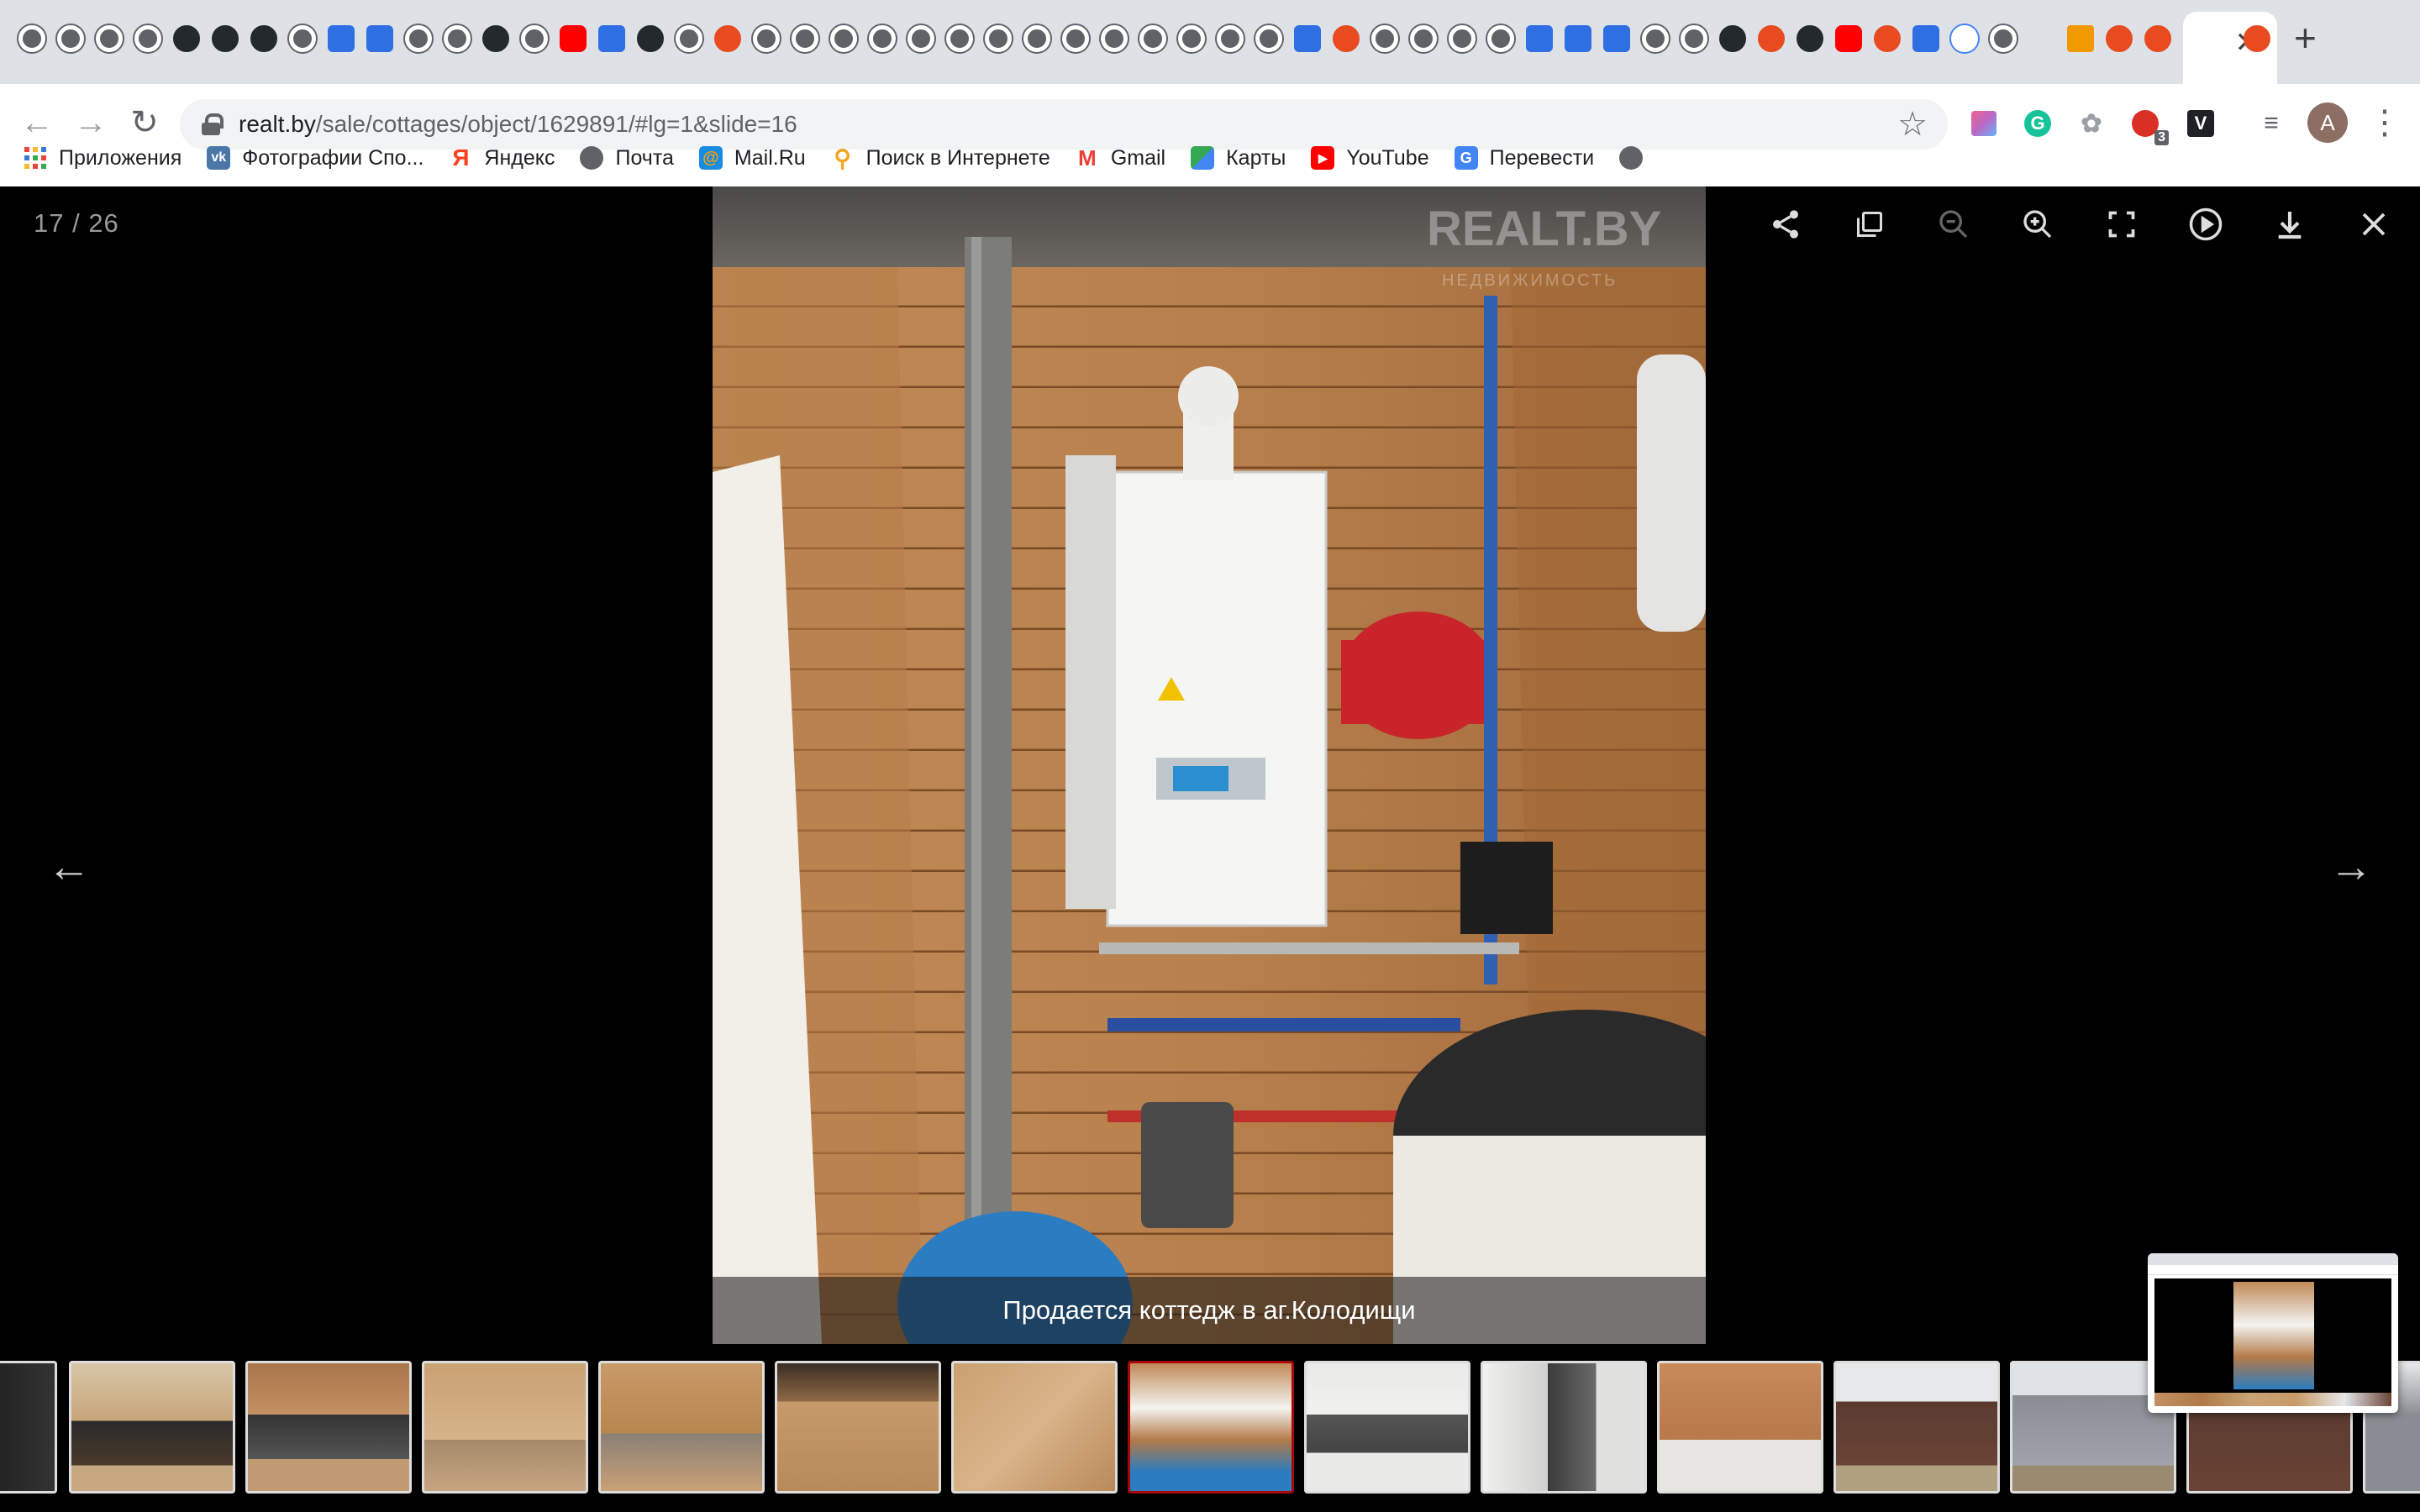  What do you see at coordinates (1307, 38) in the screenshot?
I see `tab-puzzle-icon` at bounding box center [1307, 38].